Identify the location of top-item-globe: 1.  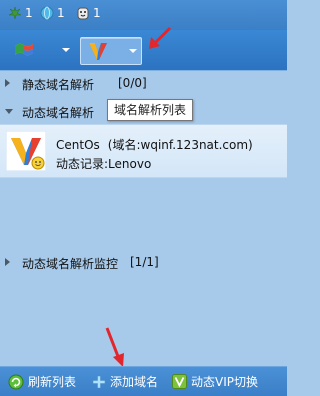
(52, 13).